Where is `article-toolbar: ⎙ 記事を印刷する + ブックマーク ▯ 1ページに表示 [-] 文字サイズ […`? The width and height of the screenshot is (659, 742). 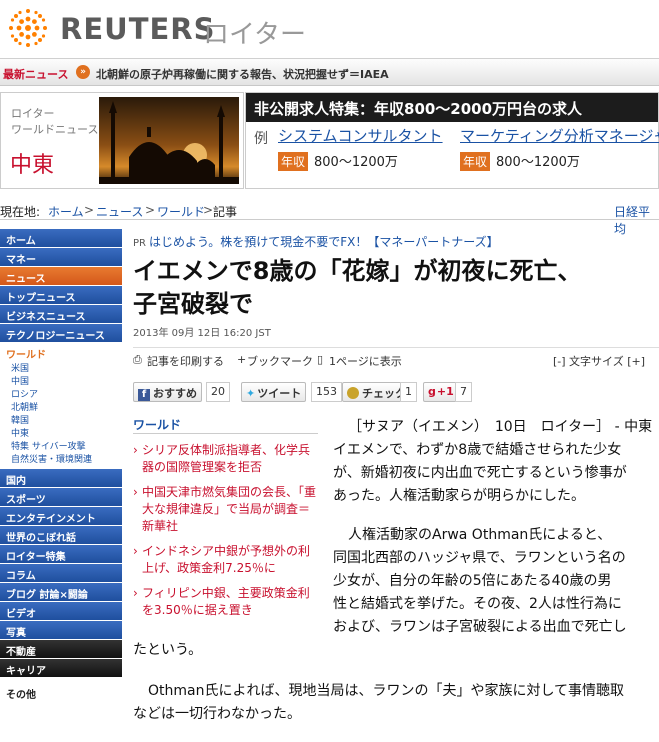 article-toolbar: ⎙ 記事を印刷する + ブックマーク ▯ 1ページに表示 [-] 文字サイズ [… is located at coordinates (396, 358).